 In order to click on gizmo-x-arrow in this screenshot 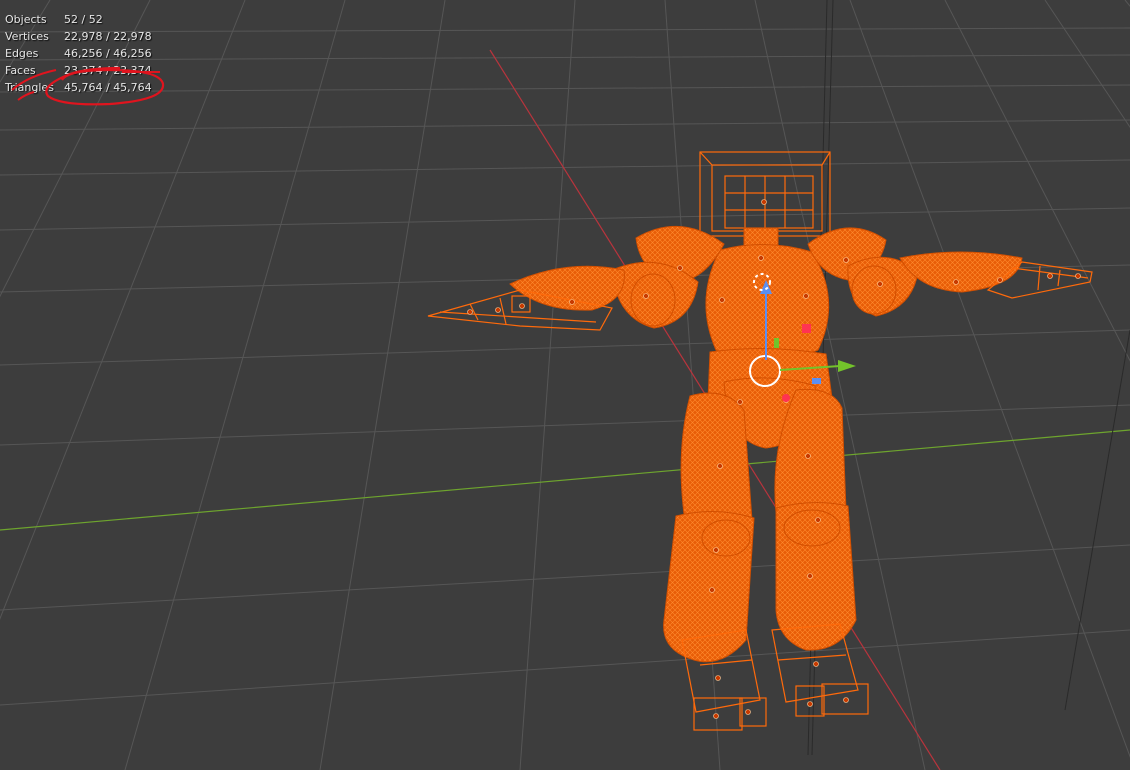, I will do `click(847, 366)`.